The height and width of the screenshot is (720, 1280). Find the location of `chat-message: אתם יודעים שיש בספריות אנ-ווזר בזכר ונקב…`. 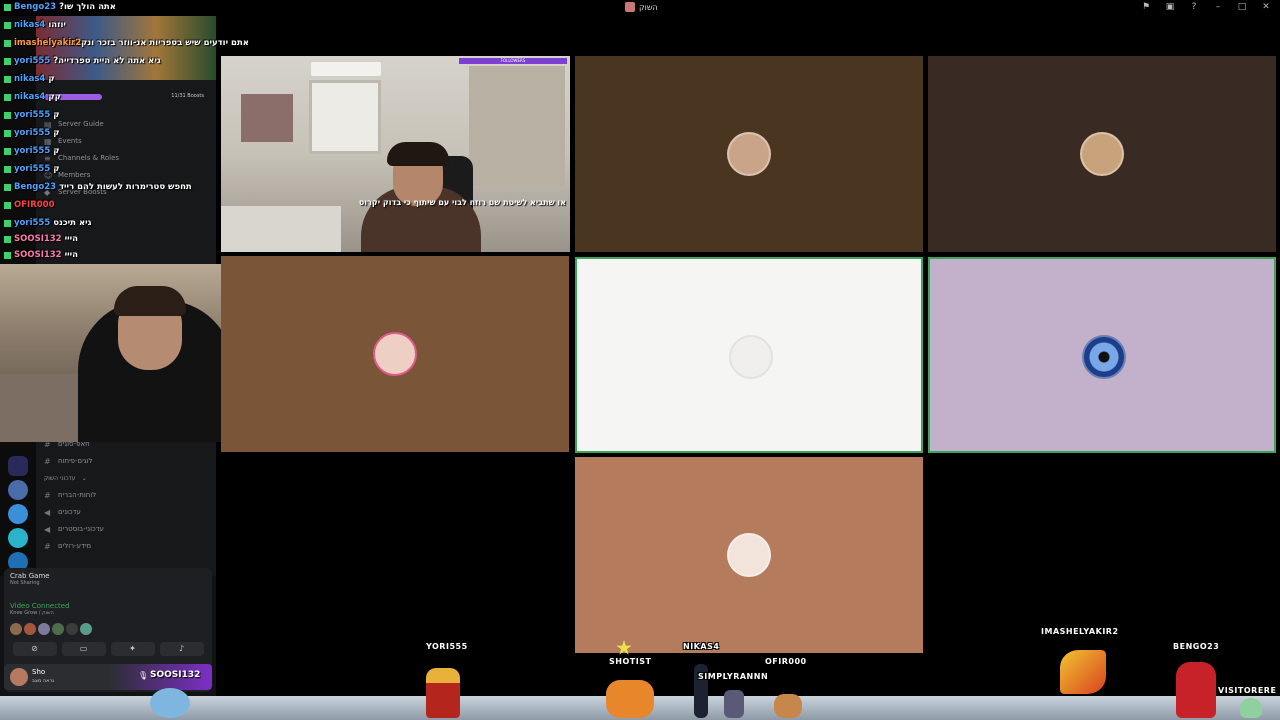

chat-message: אתם יודעים שיש בספריות אנ-ווזר בזכר ונקב… is located at coordinates (159, 43).